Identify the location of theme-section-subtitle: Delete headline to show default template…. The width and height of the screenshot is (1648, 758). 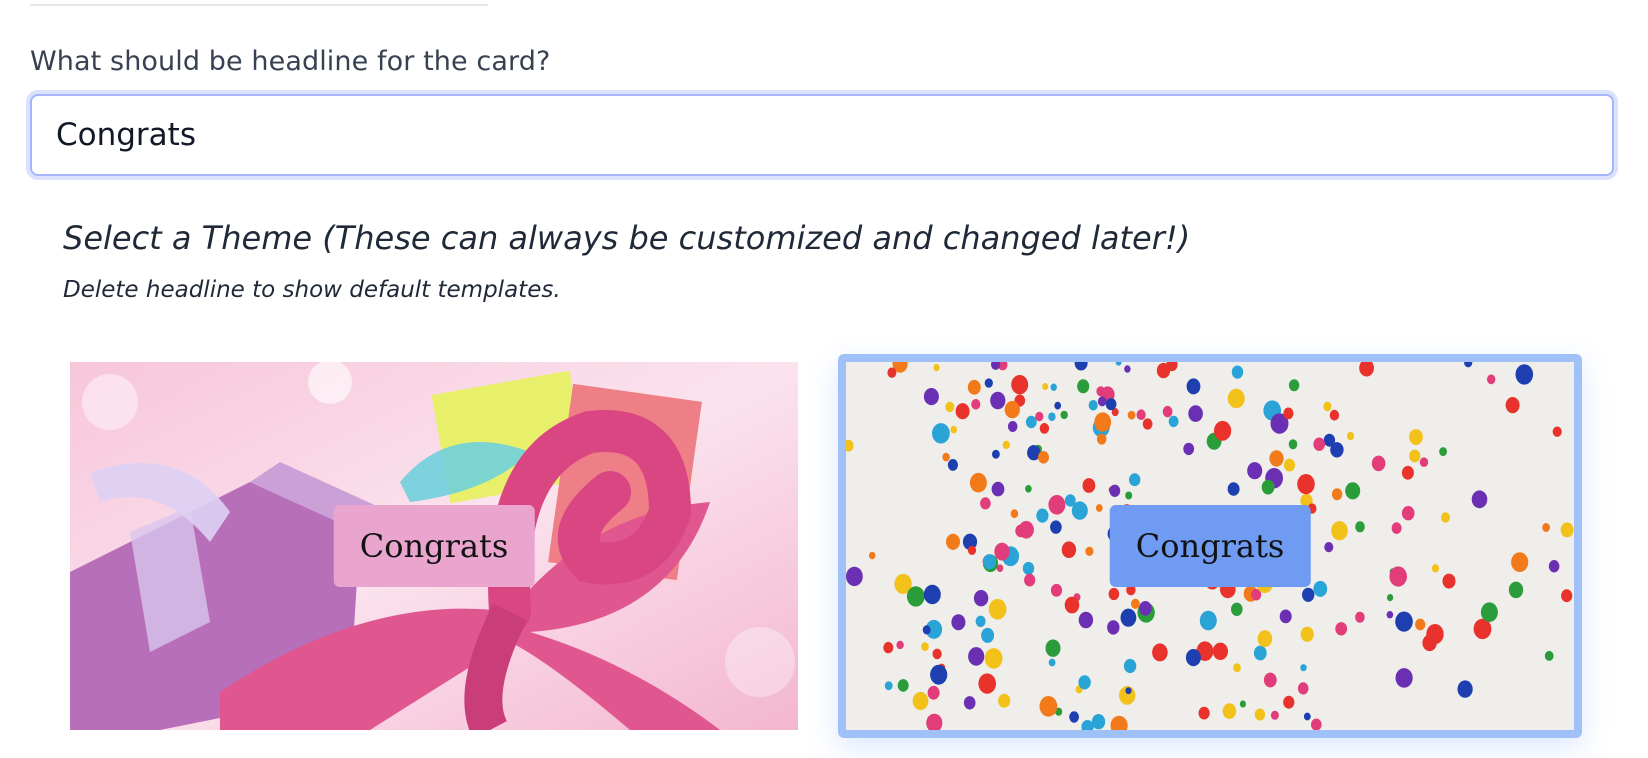
(312, 290).